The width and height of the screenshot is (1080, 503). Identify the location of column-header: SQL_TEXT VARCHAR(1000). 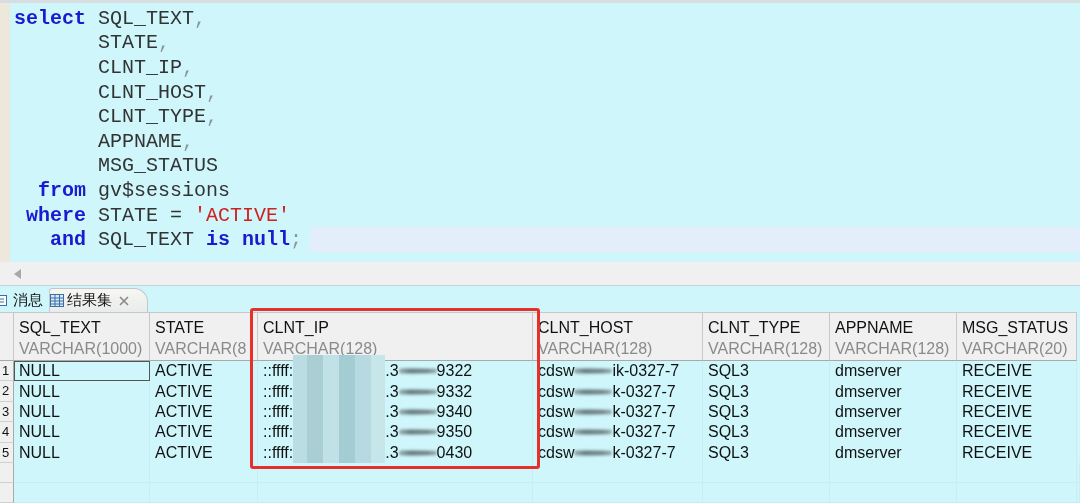
(82, 336).